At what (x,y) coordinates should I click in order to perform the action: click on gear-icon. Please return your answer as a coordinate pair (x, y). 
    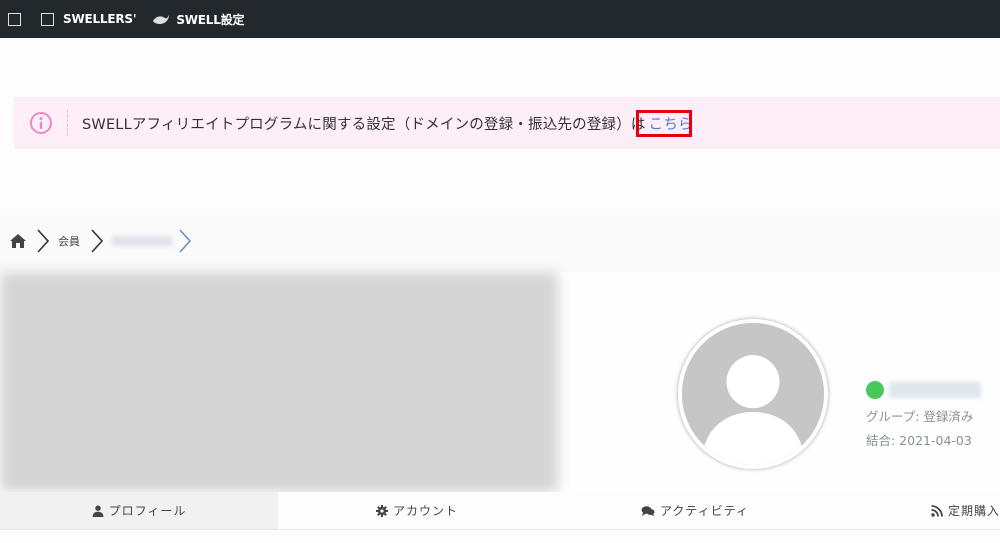
    Looking at the image, I should click on (381, 510).